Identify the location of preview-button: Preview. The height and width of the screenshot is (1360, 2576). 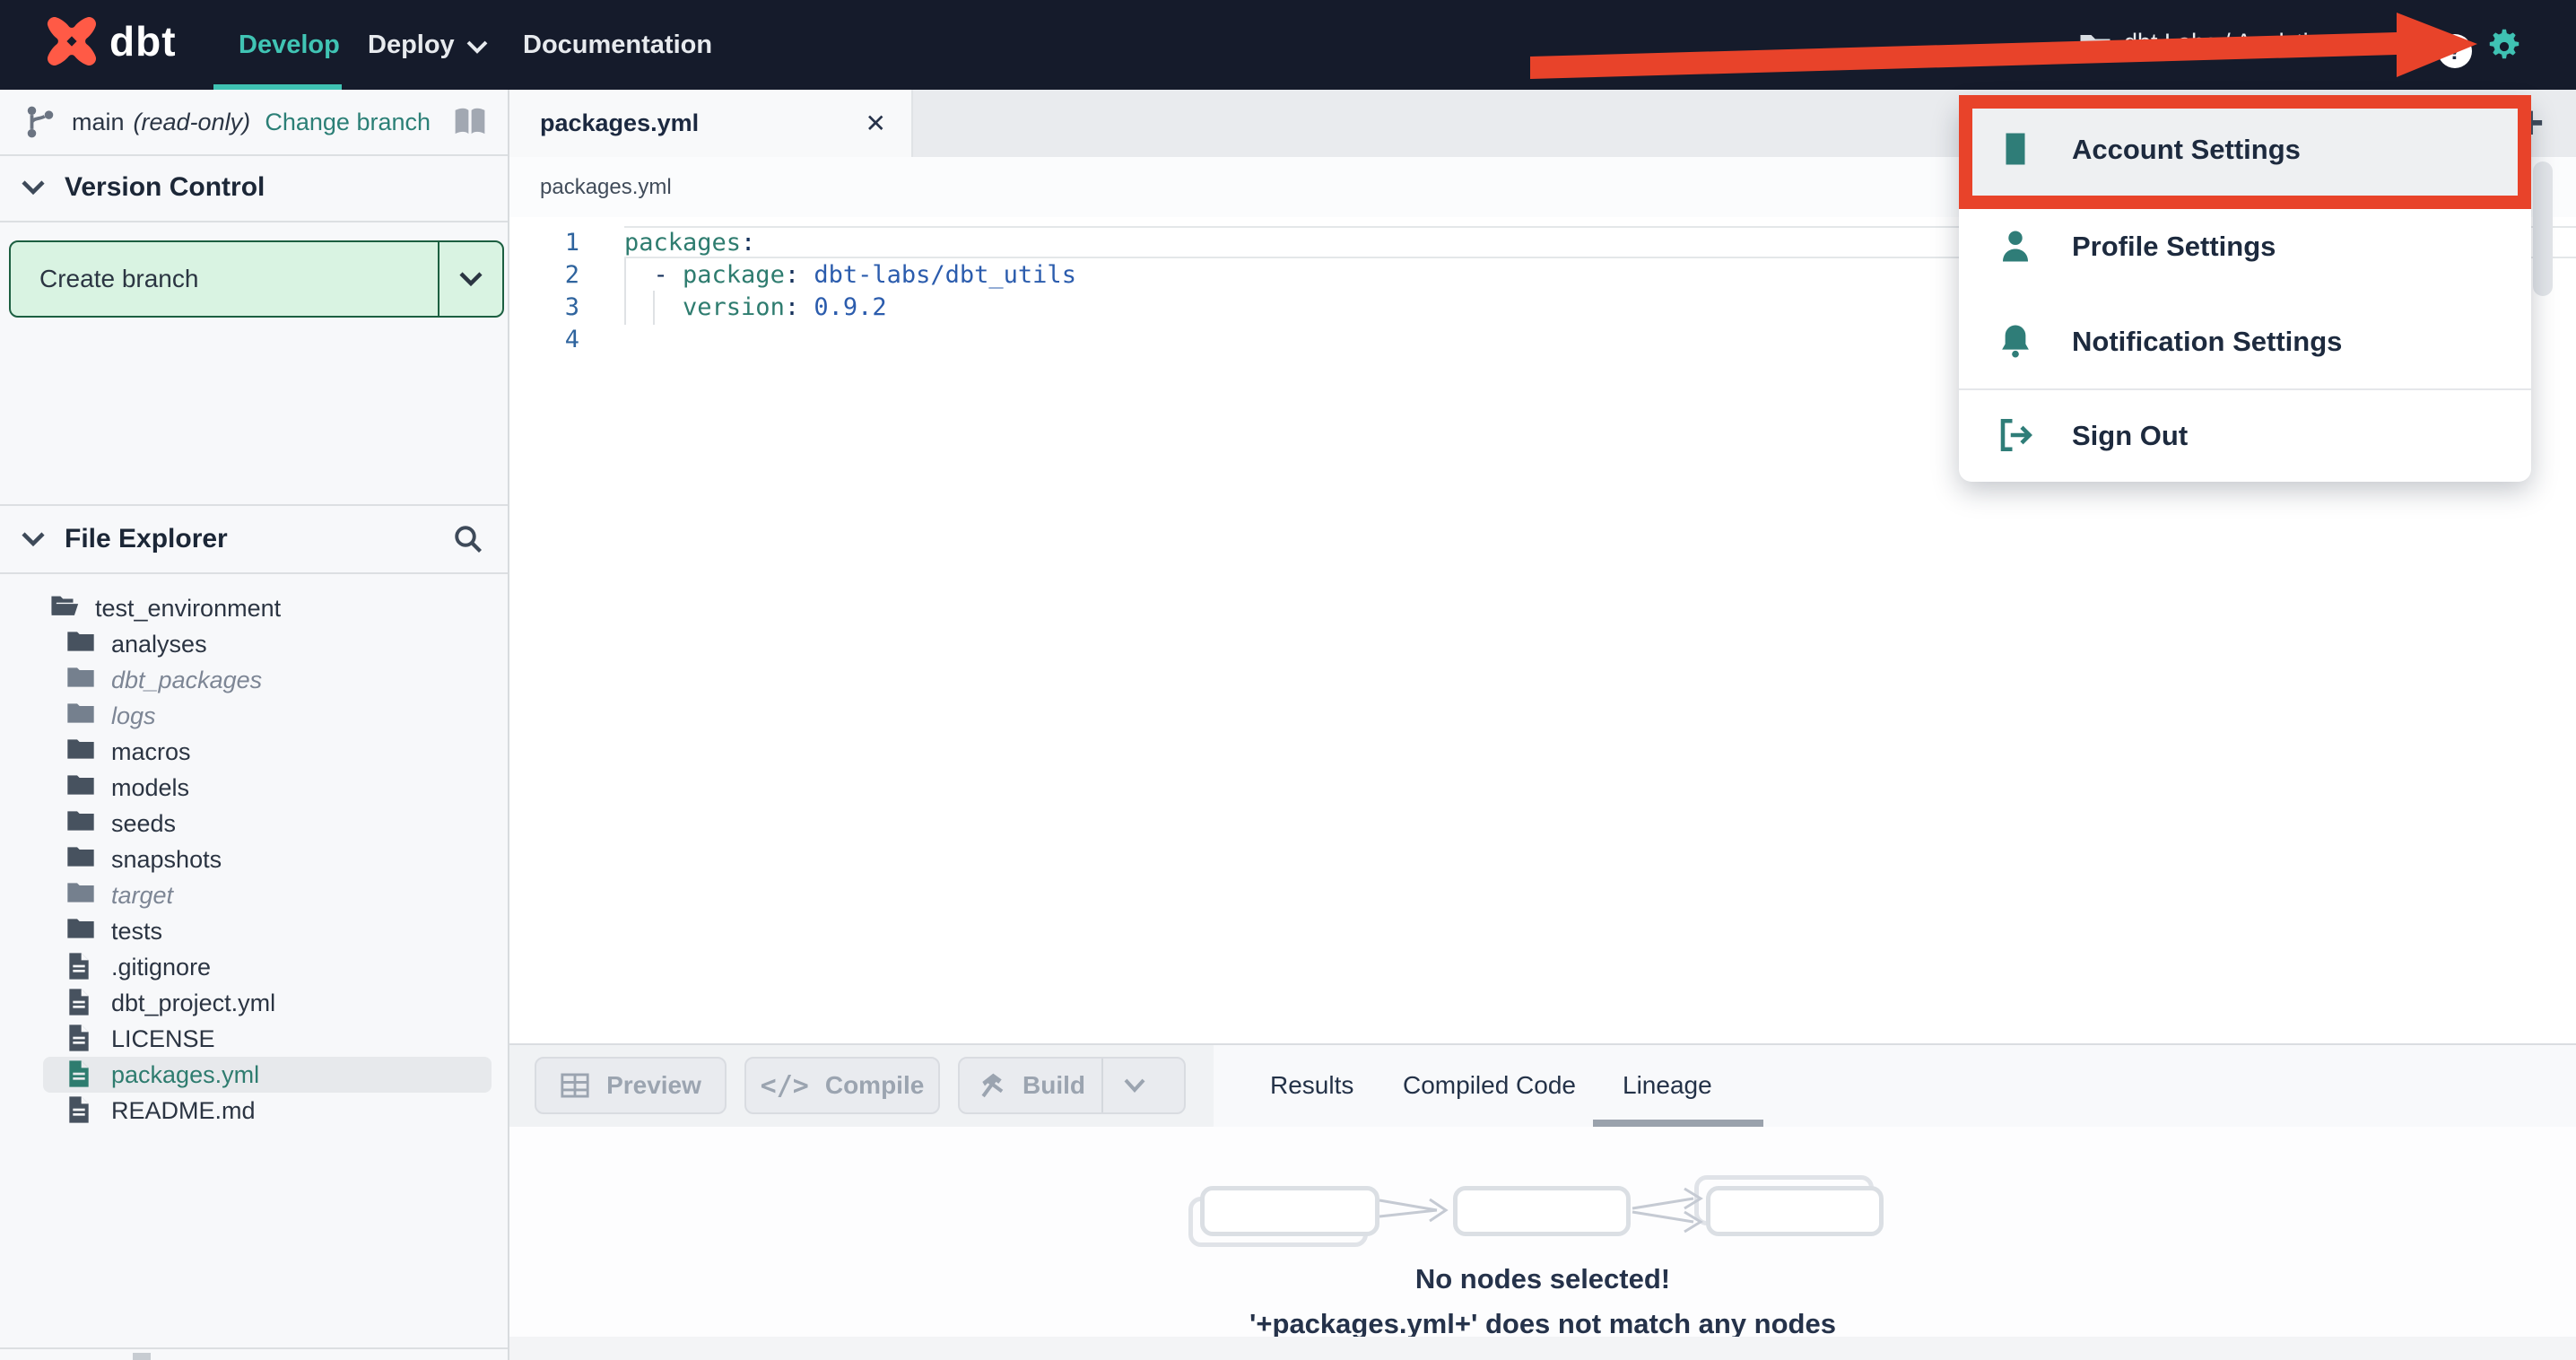
(631, 1085).